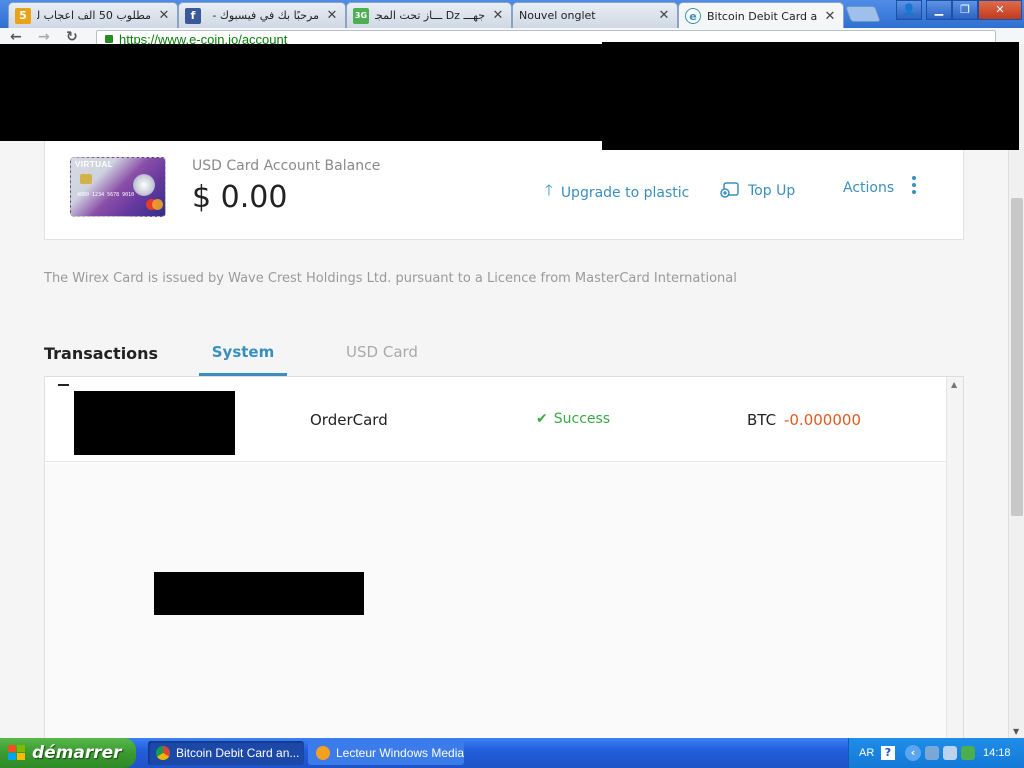  I want to click on wallet-plus-icon, so click(730, 191).